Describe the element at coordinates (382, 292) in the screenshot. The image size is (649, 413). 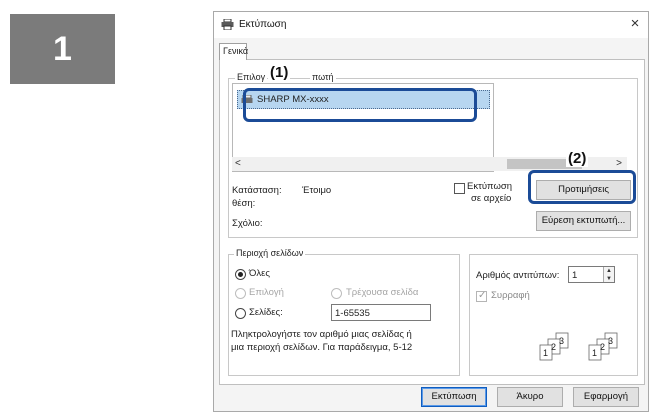
I see `current-page-label: Τρέχουσα σελίδα` at that location.